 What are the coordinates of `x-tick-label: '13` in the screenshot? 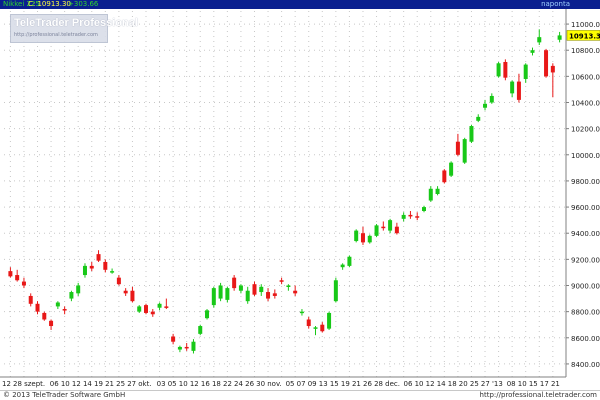 It's located at (497, 384).